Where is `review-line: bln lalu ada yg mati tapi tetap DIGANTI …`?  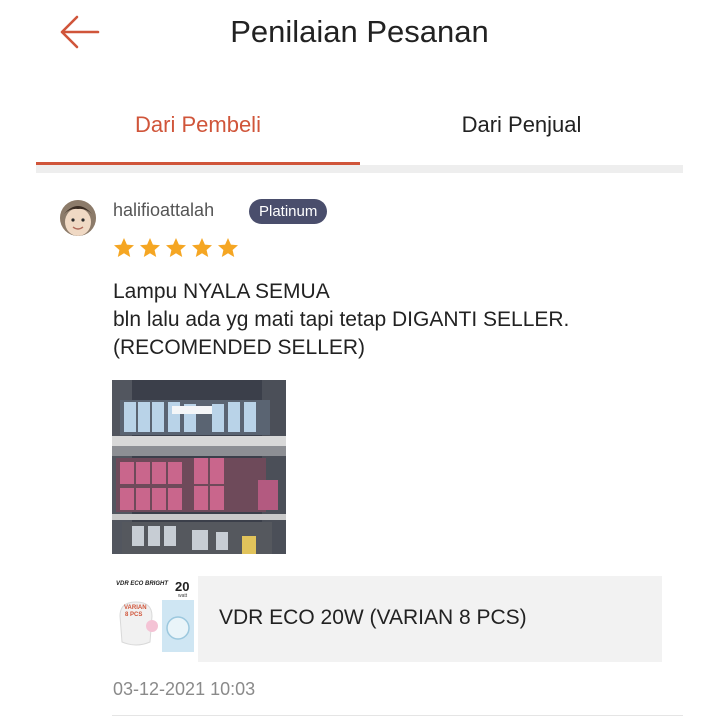 review-line: bln lalu ada yg mati tapi tetap DIGANTI … is located at coordinates (341, 319).